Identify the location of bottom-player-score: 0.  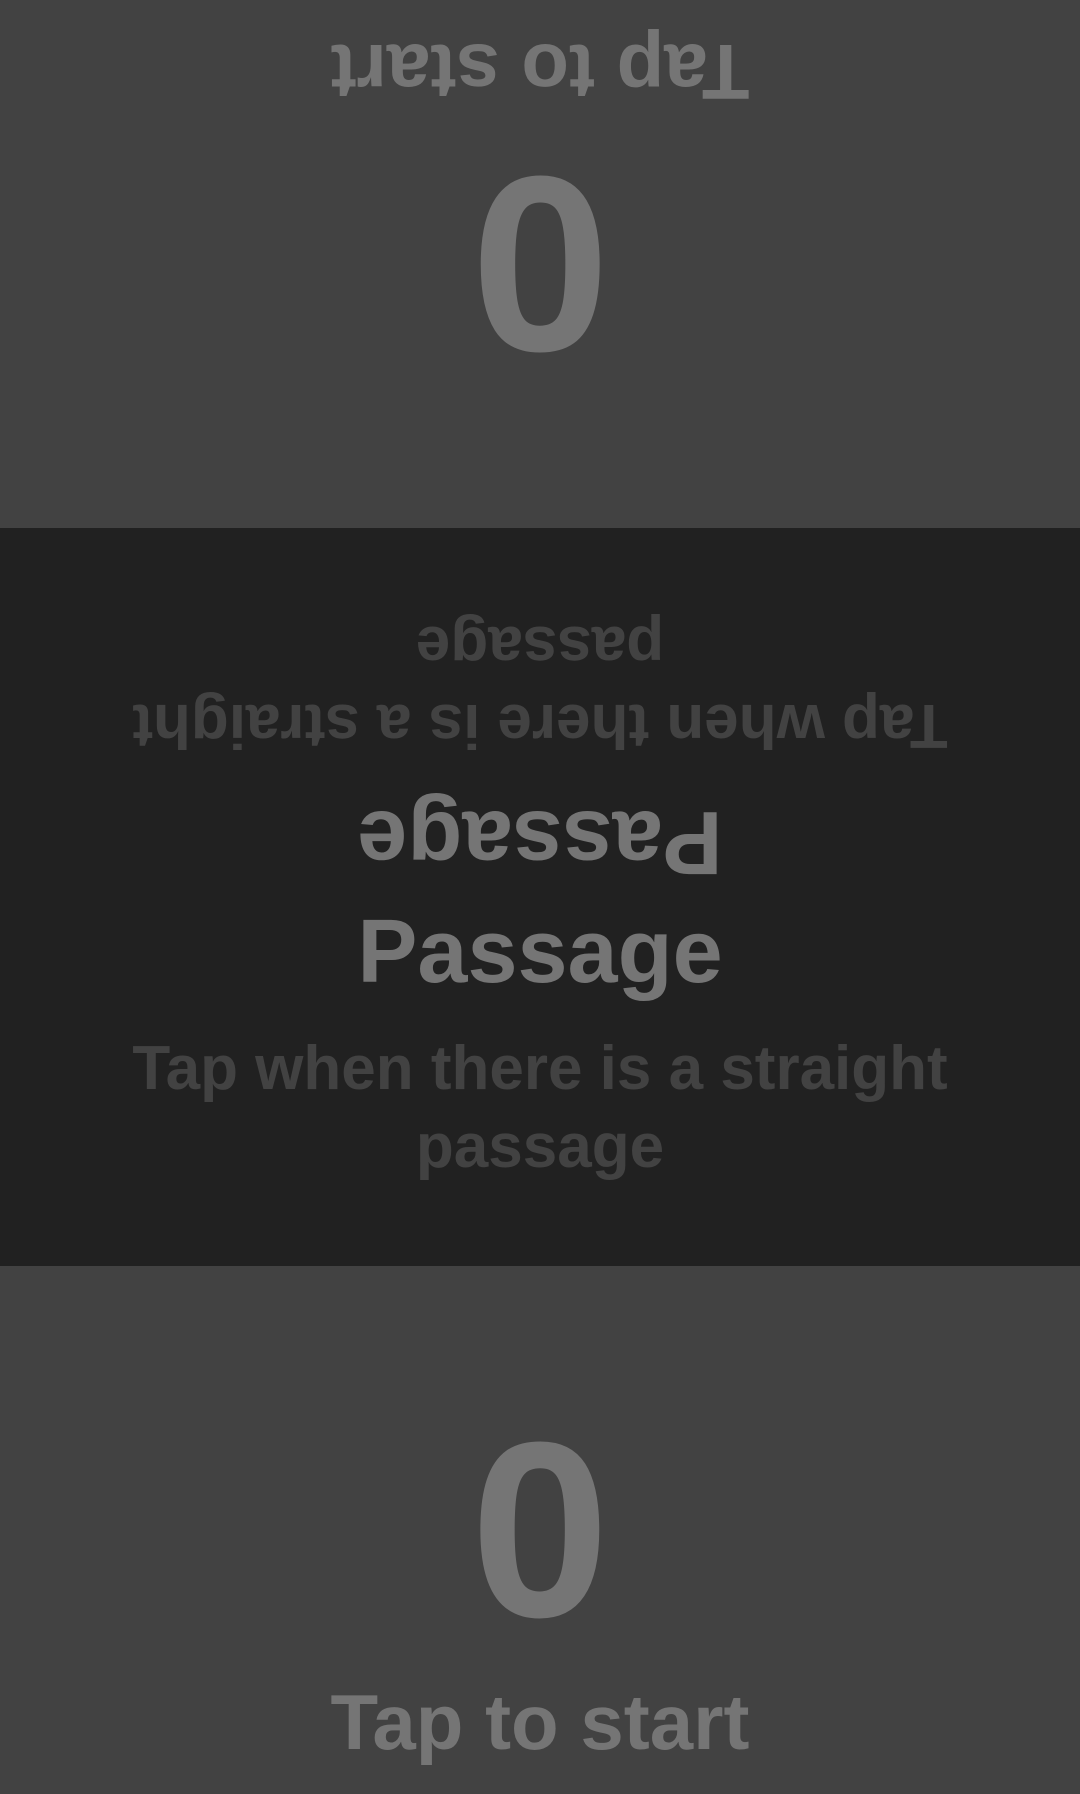
(540, 1529).